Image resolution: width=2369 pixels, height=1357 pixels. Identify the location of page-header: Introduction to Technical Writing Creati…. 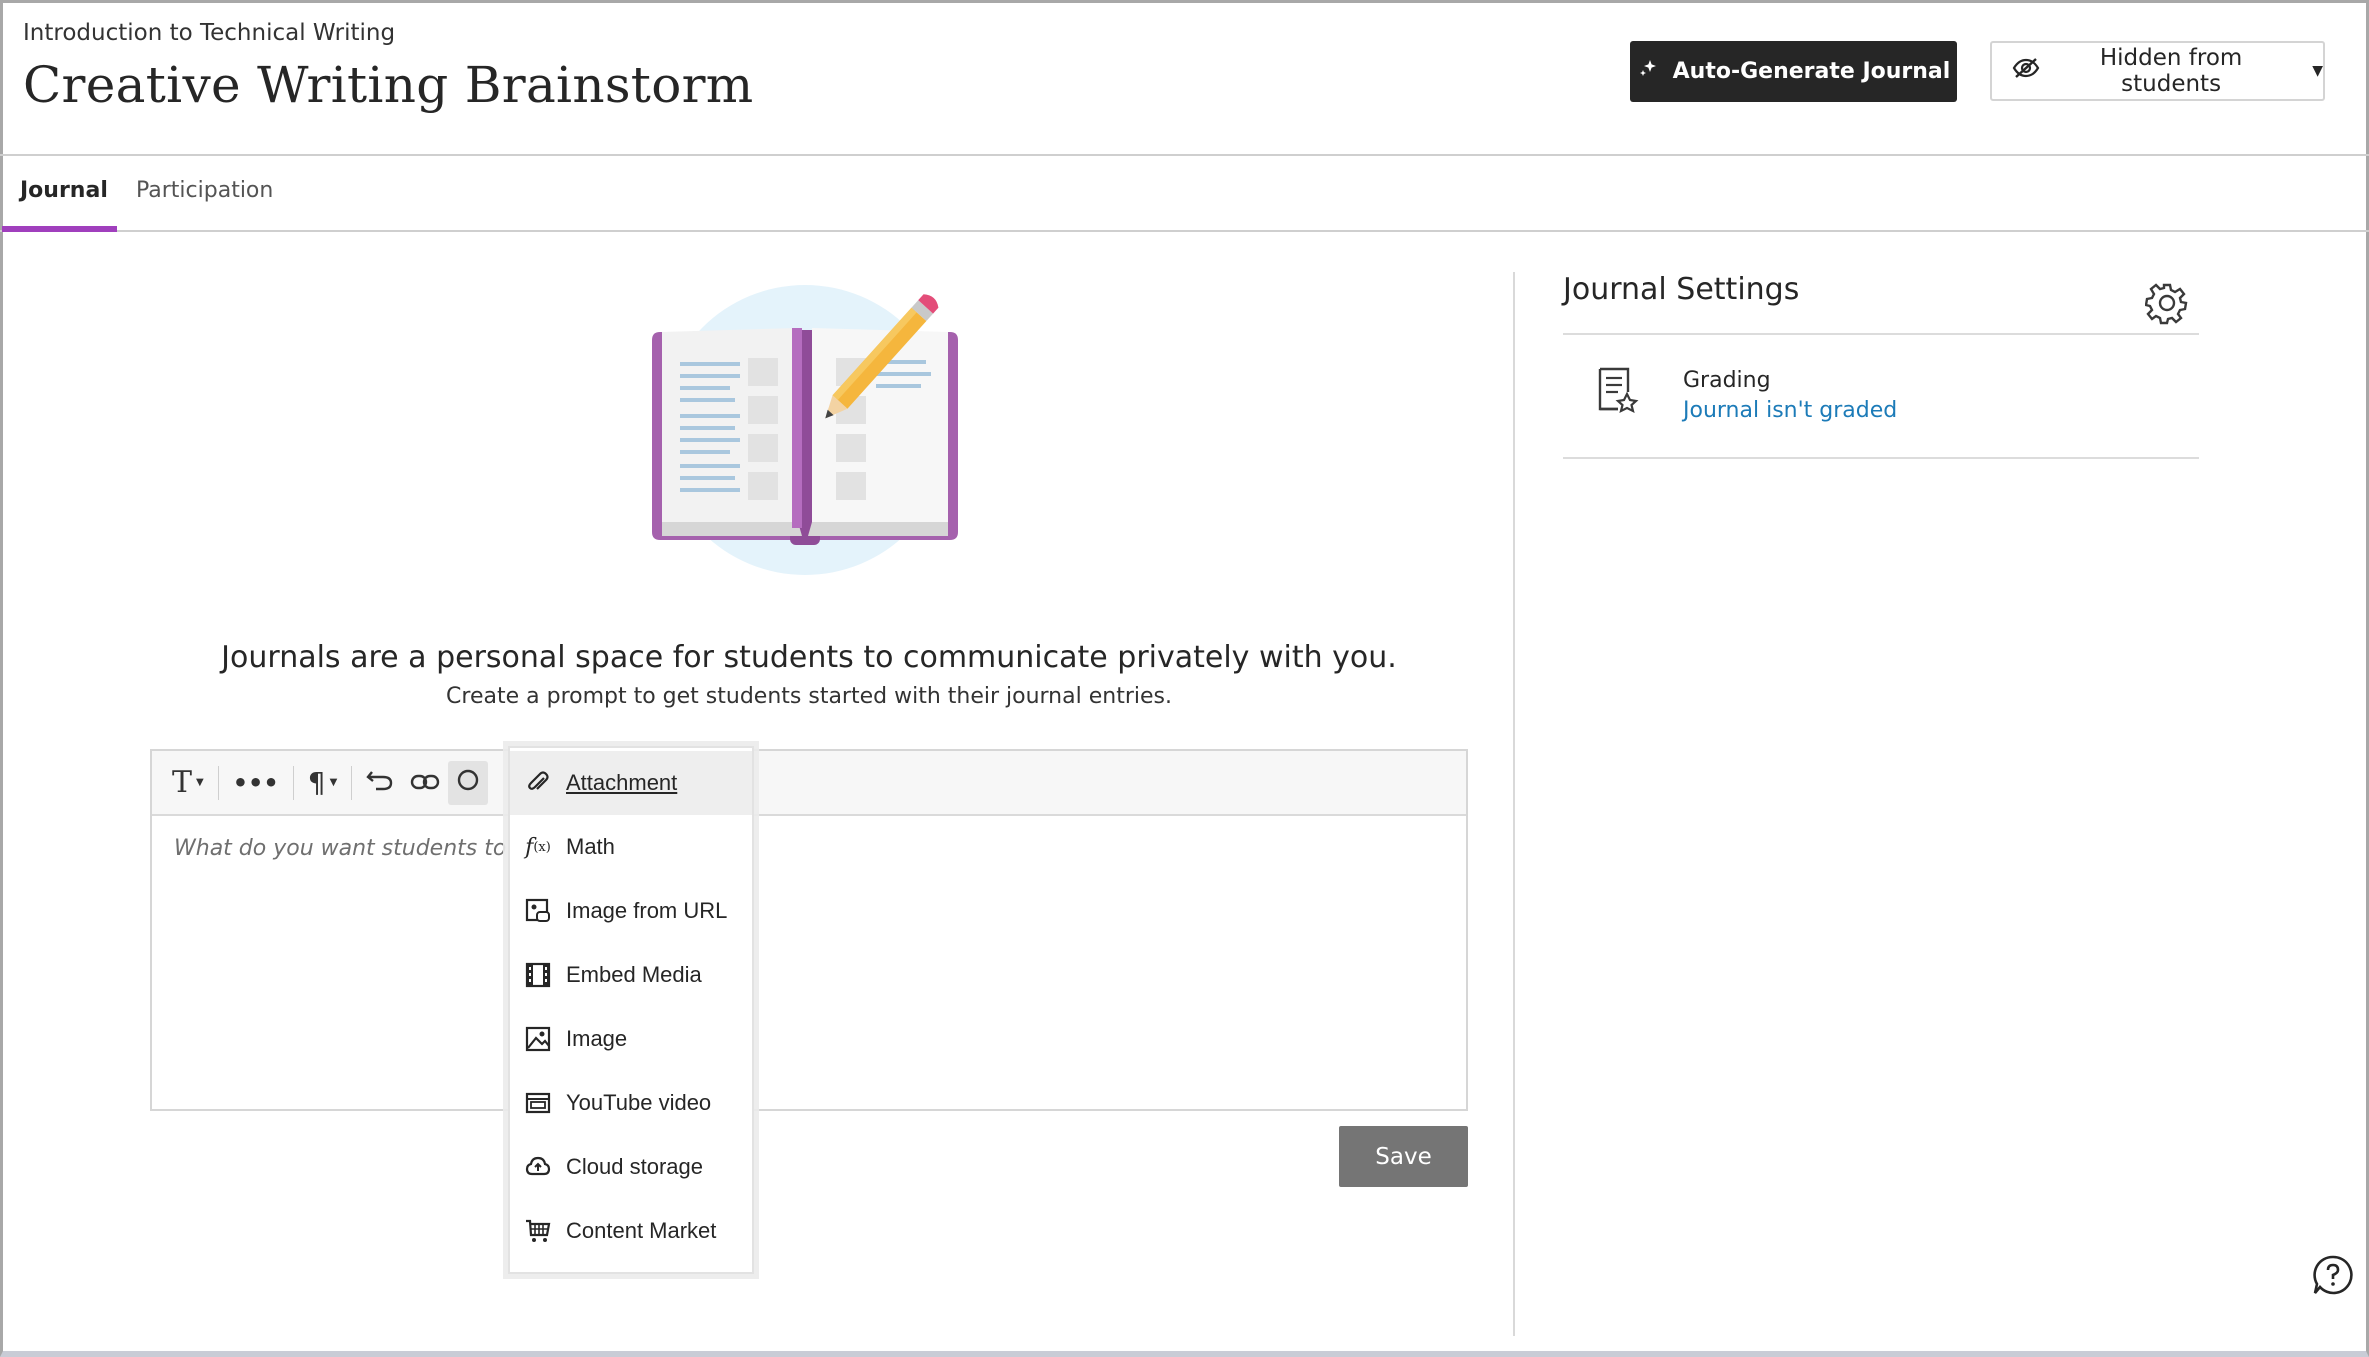
(1184, 78).